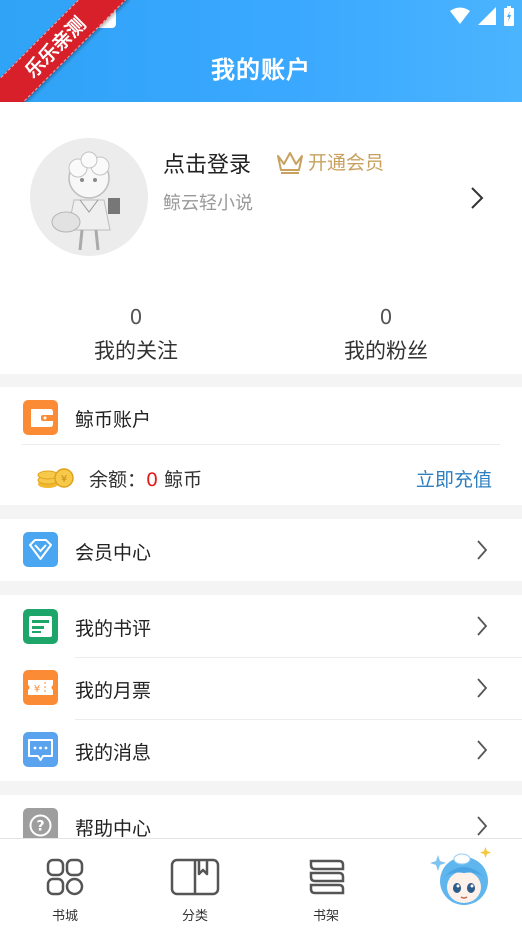  I want to click on tab-category-label: 分类, so click(194, 916).